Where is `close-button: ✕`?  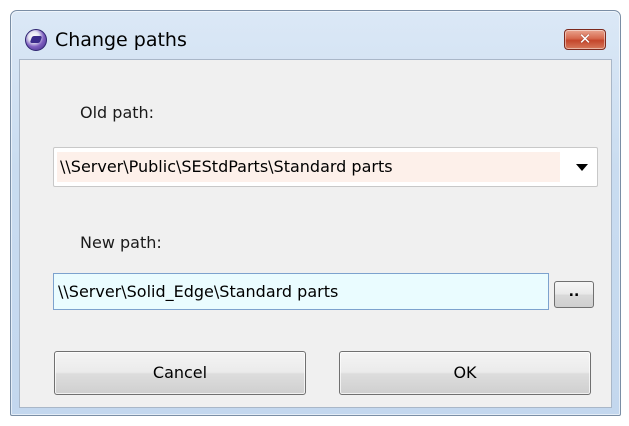
close-button: ✕ is located at coordinates (585, 39).